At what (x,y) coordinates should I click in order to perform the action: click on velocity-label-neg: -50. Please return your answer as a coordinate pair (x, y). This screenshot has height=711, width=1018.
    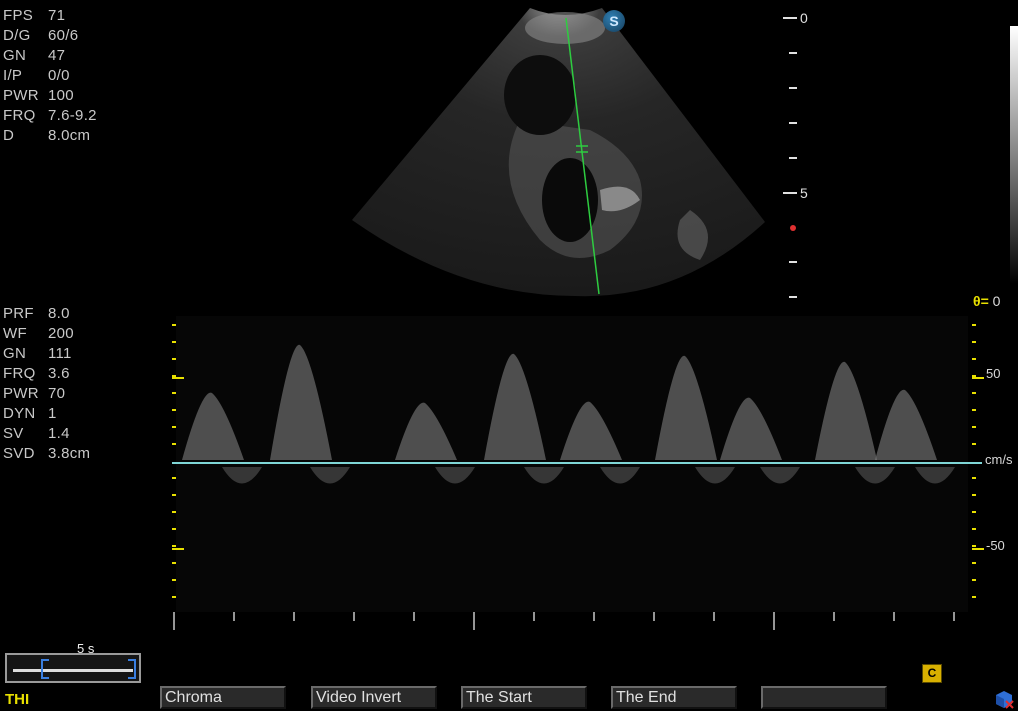
    Looking at the image, I should click on (995, 545).